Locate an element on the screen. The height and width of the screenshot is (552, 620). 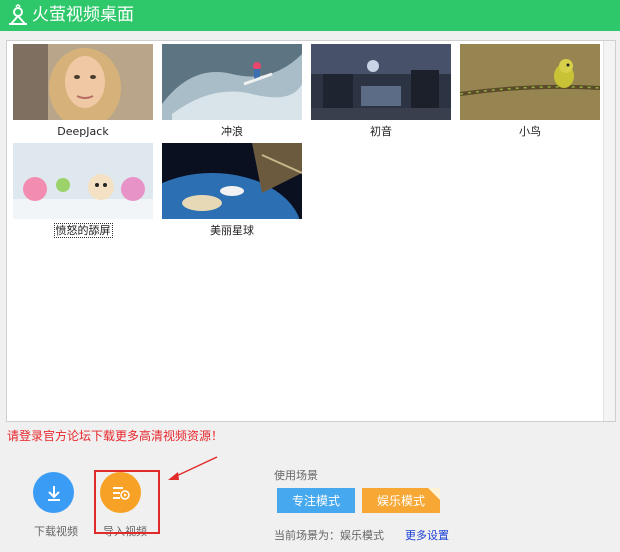
video-title: 初音 is located at coordinates (381, 131).